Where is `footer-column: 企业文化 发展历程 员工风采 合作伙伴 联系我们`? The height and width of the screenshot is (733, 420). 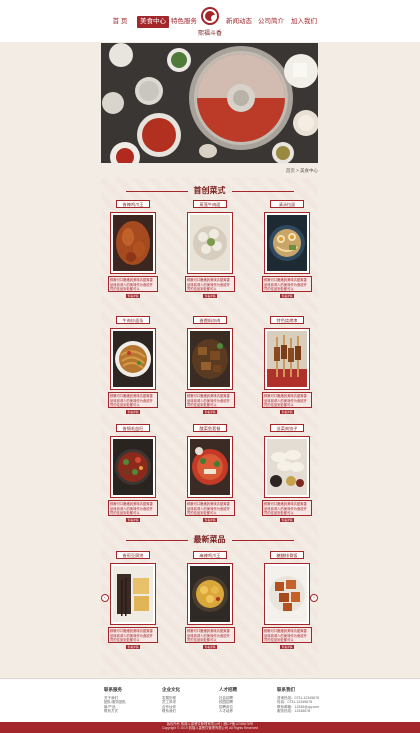 footer-column: 企业文化 发展历程 员工风采 合作伙伴 联系我们 is located at coordinates (171, 700).